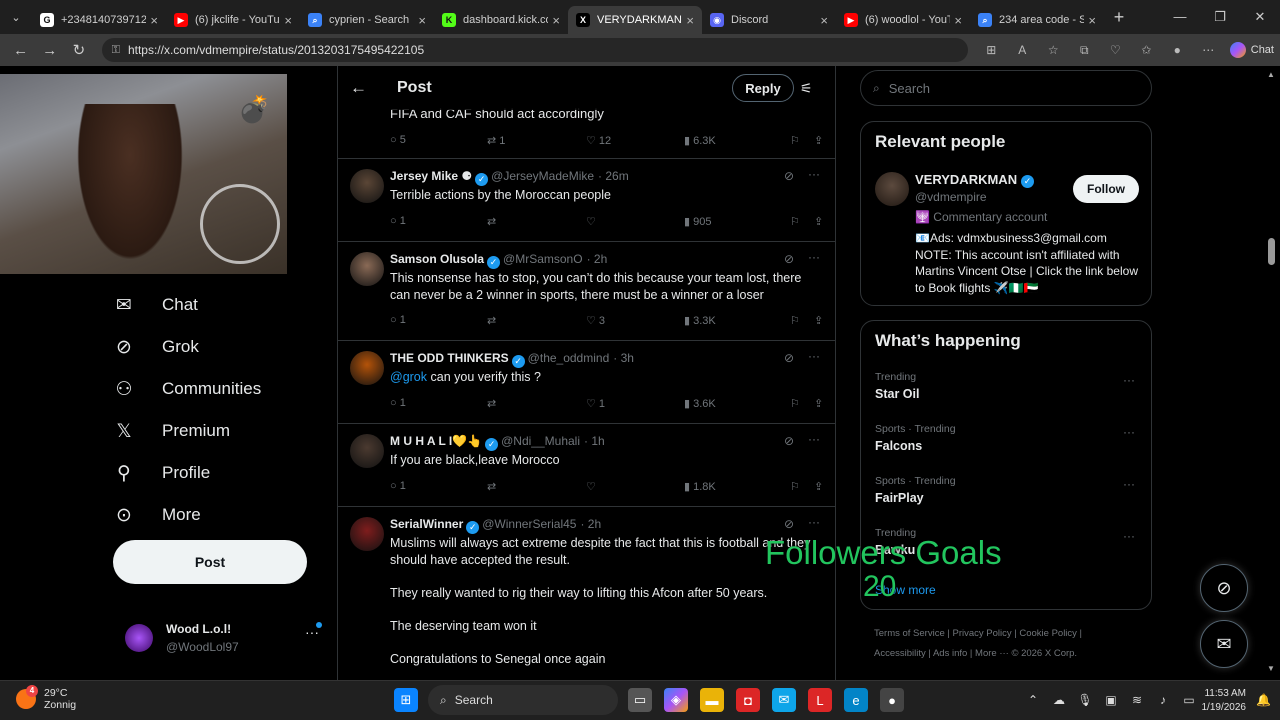 The height and width of the screenshot is (720, 1280). Describe the element at coordinates (116, 50) in the screenshot. I see `site-info-icon: ⚿` at that location.